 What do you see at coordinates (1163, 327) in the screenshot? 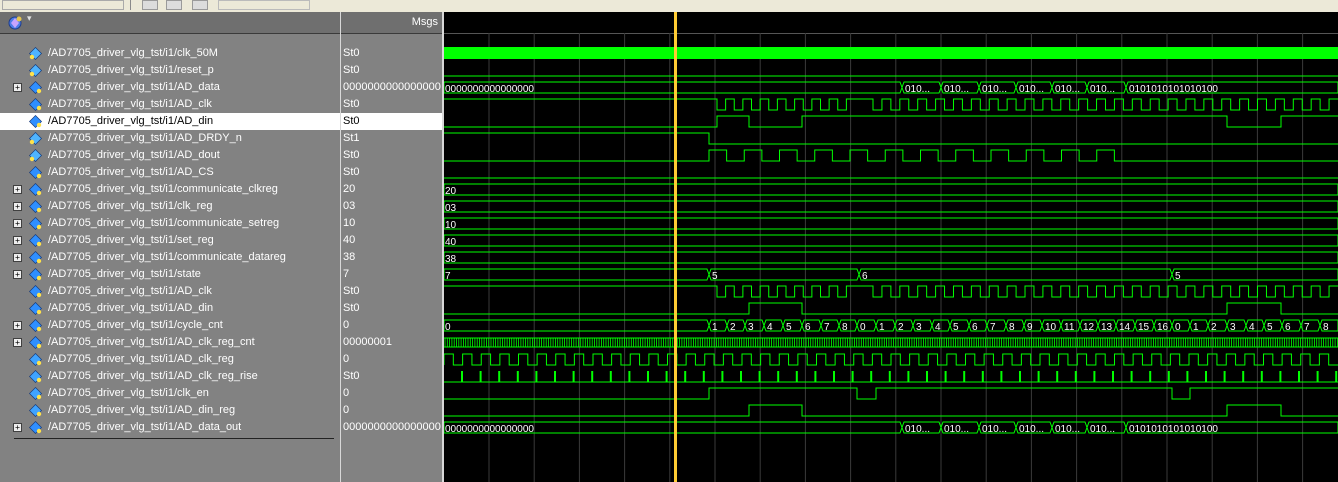
I see `bus-value-label: 16` at bounding box center [1163, 327].